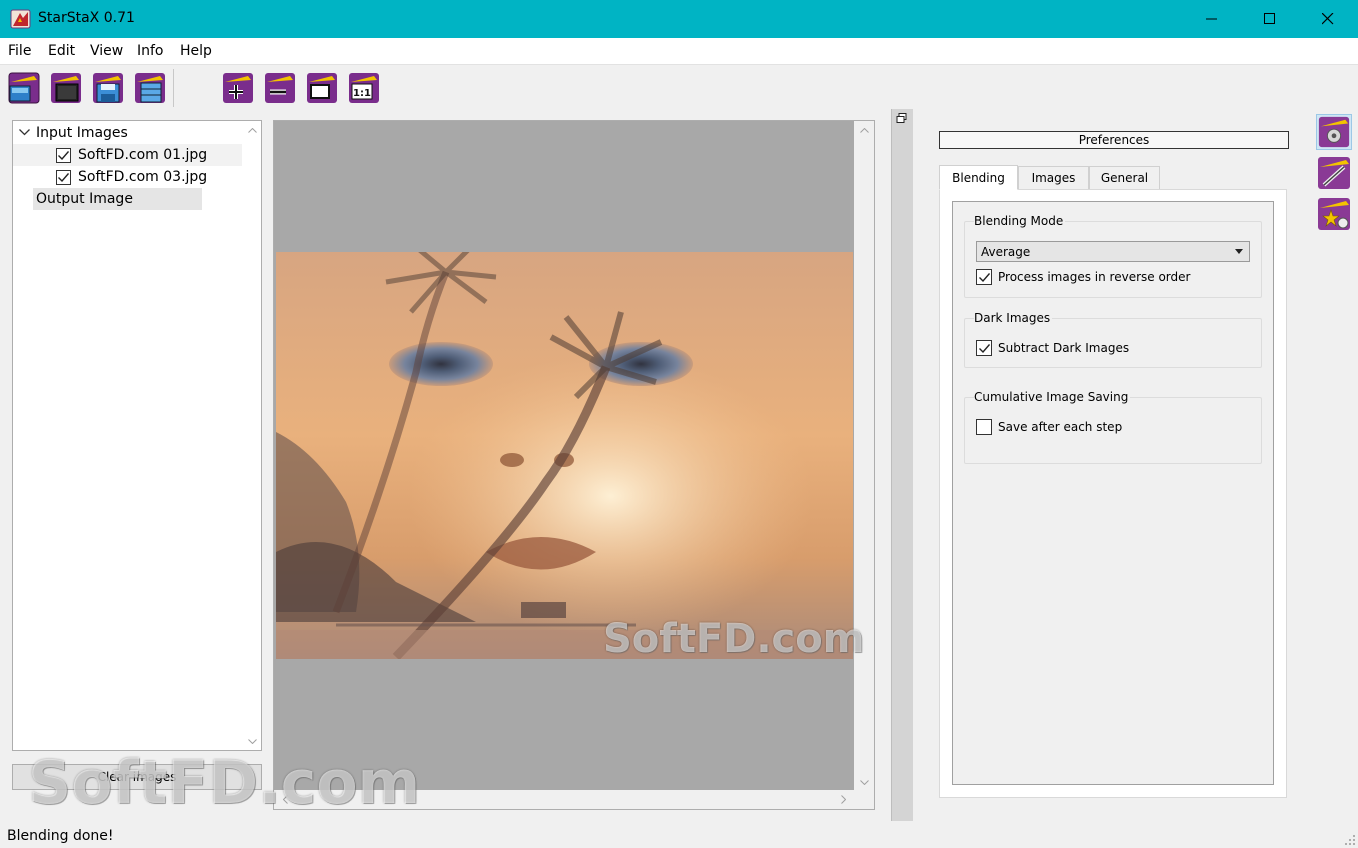 The width and height of the screenshot is (1358, 848). I want to click on window-title: StarStaX 0.71, so click(86, 18).